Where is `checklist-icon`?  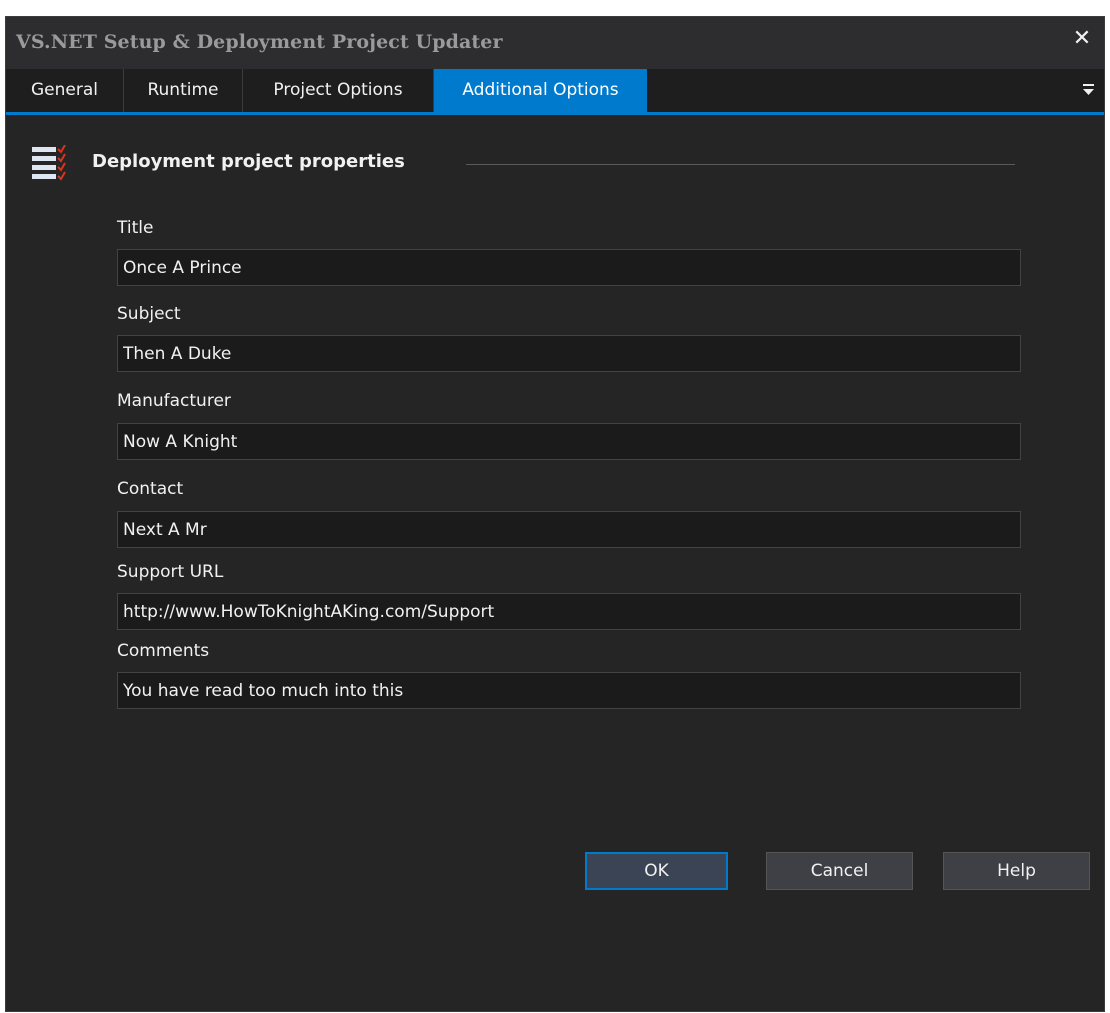 checklist-icon is located at coordinates (49, 163).